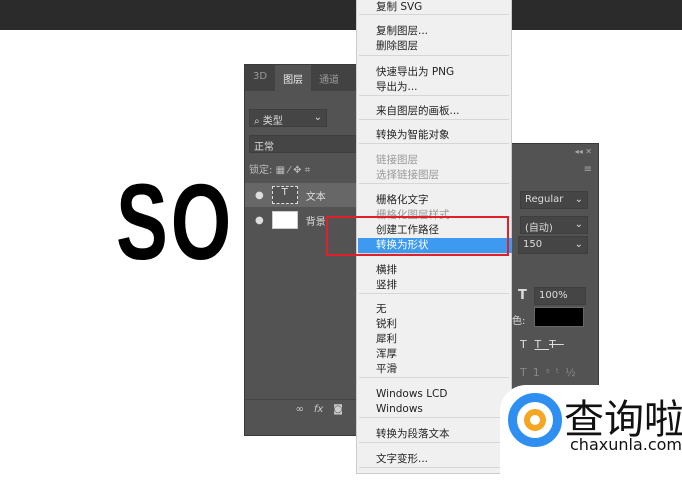  Describe the element at coordinates (175, 221) in the screenshot. I see `canvas-text: SO` at that location.